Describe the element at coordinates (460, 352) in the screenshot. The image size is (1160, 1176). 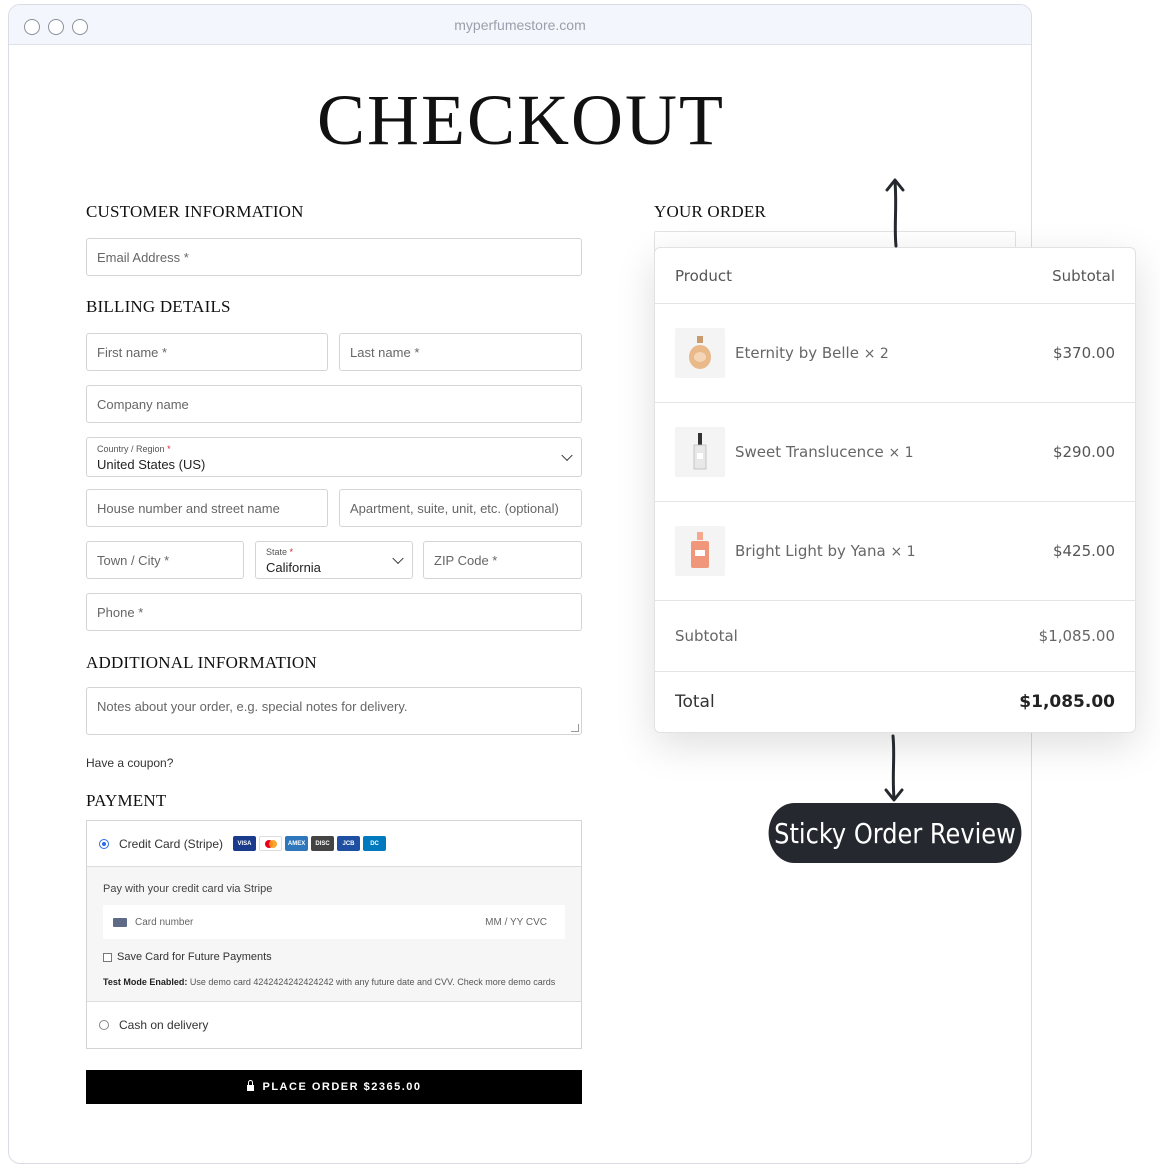
I see `last-name-field: Last name *` at that location.